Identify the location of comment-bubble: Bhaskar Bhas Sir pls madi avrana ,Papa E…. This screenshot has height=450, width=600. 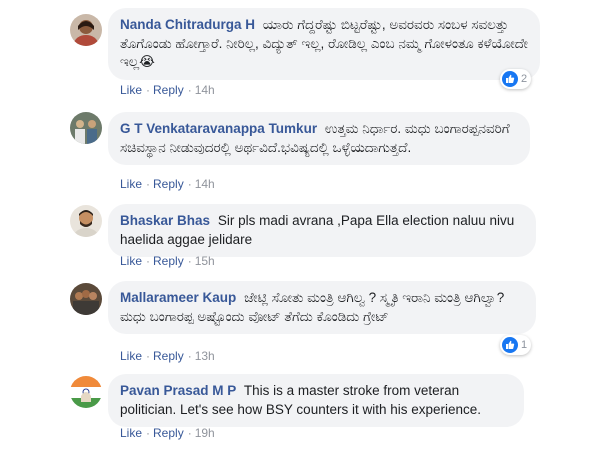
(322, 230).